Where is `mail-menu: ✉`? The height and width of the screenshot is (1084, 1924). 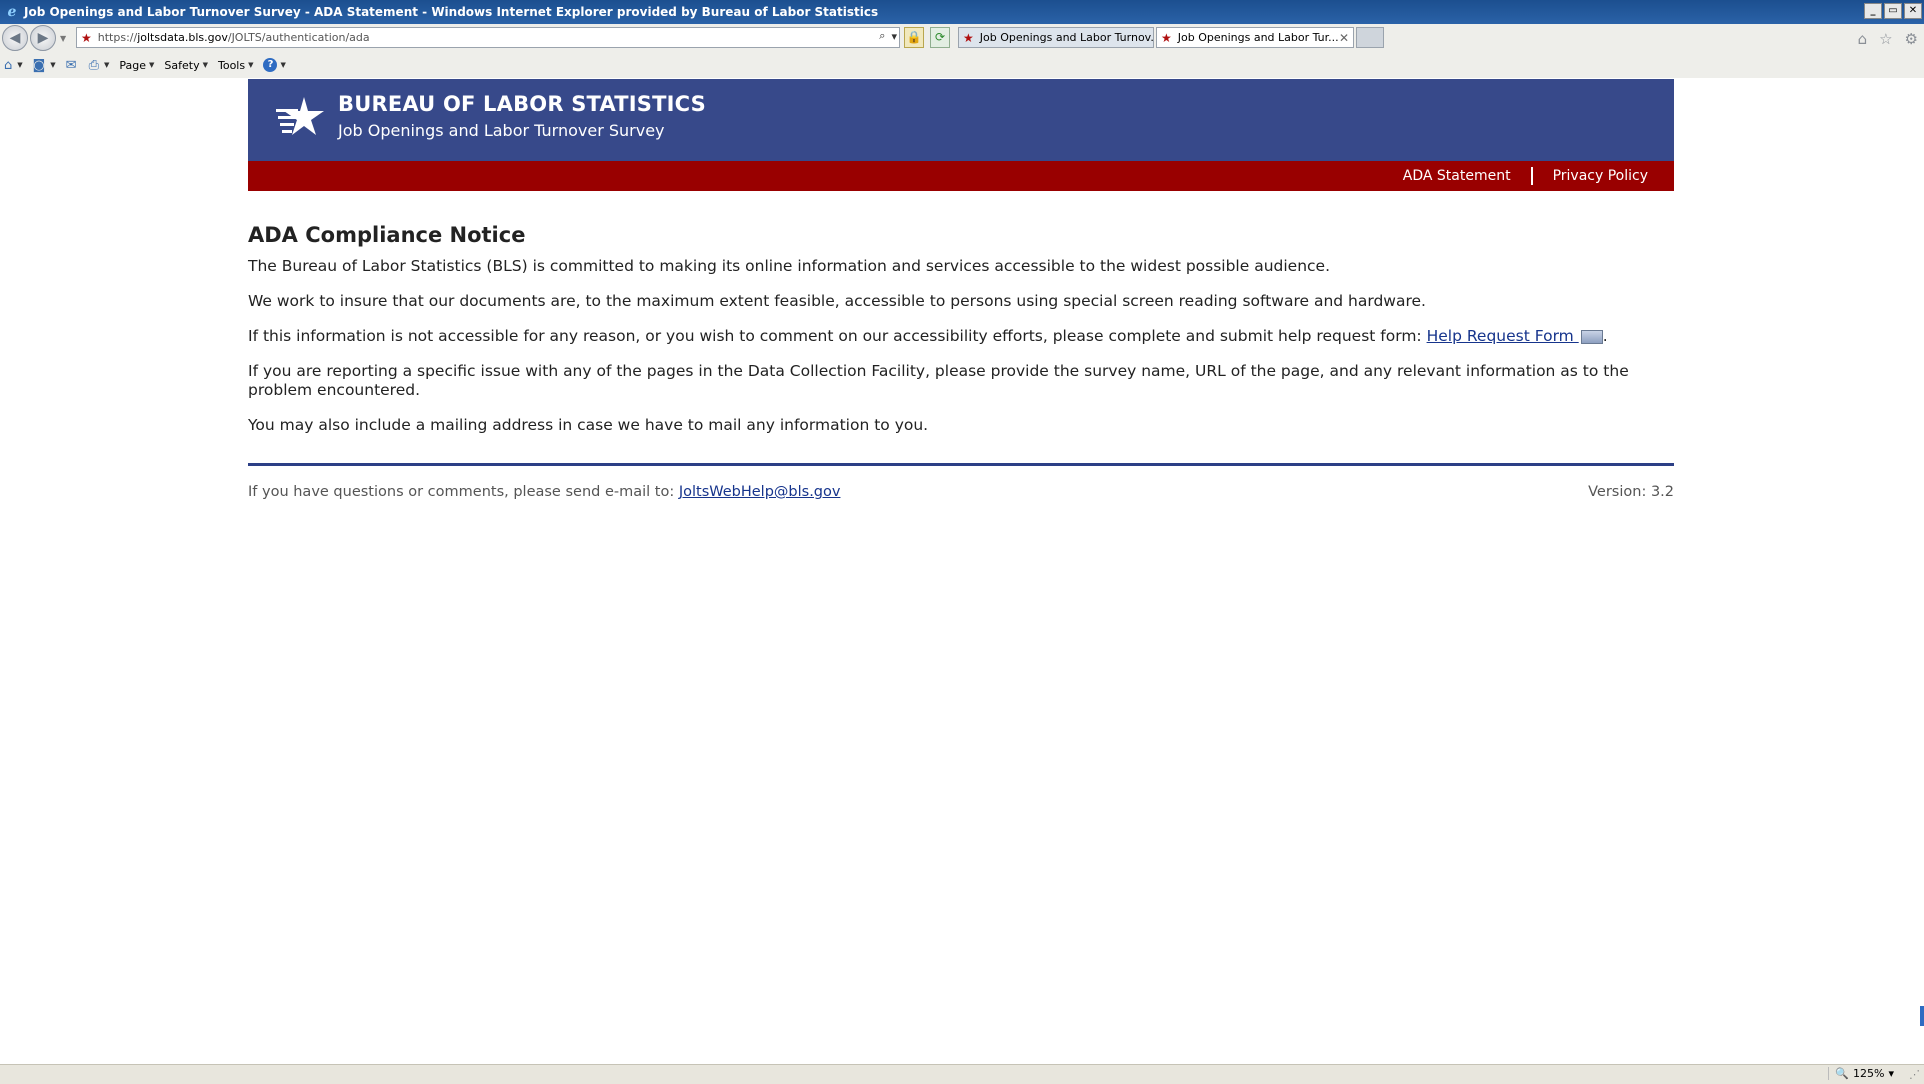
mail-menu: ✉ is located at coordinates (72, 65).